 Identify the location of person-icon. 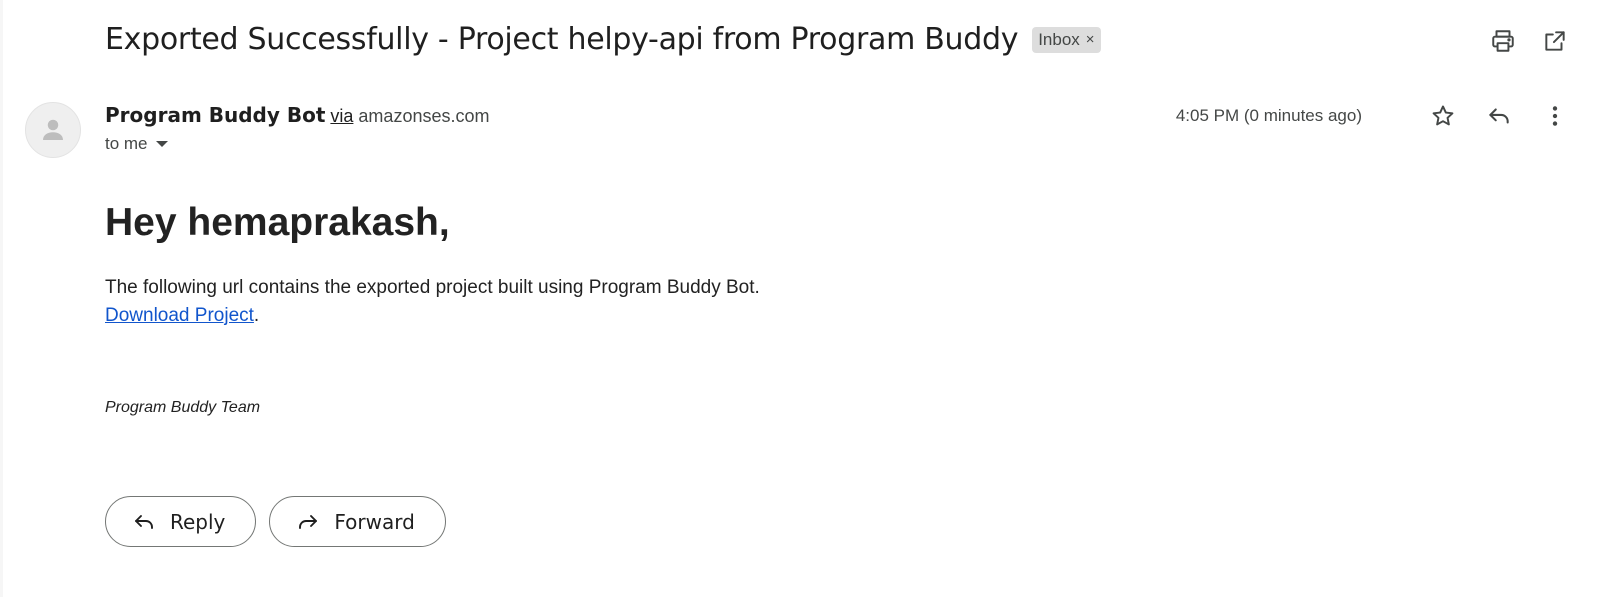
(53, 129).